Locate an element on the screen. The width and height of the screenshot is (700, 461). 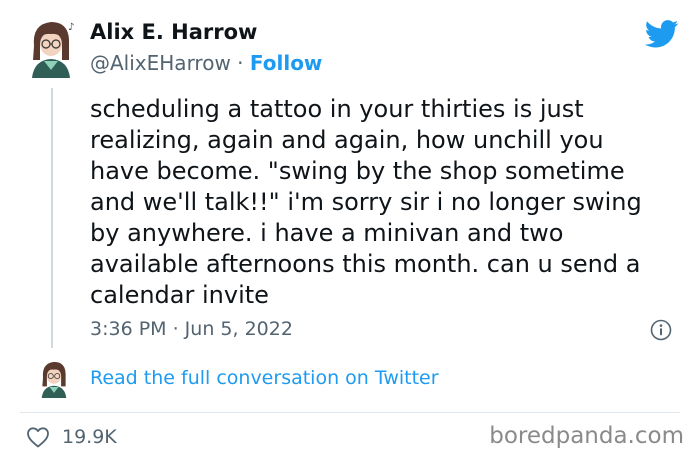
author-handle: @AlixEHarrow is located at coordinates (160, 63).